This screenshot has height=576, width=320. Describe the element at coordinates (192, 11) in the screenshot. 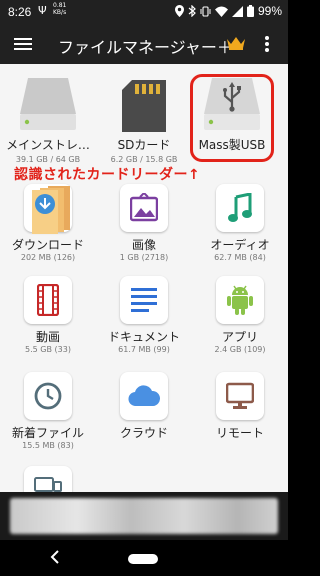

I see `bluetooth-icon` at that location.